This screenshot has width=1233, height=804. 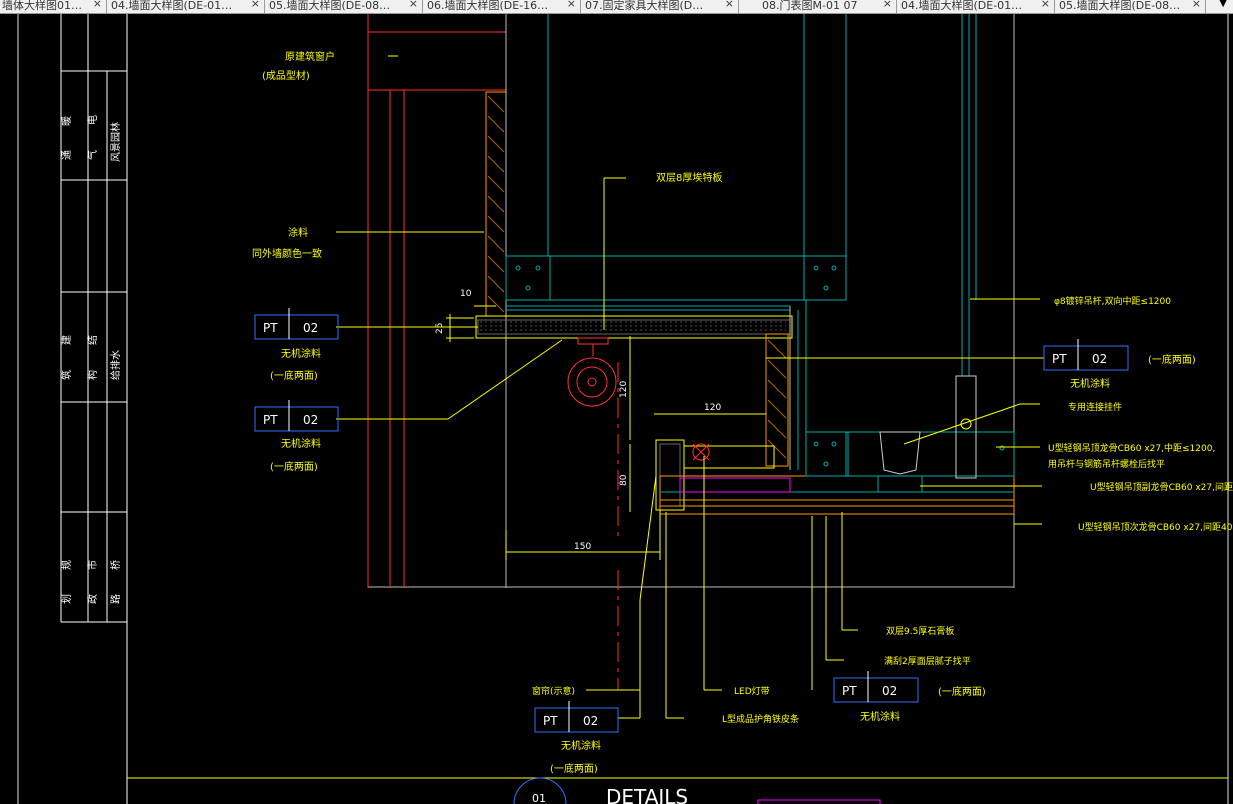 I want to click on pt-tag-5: PT 02 无机涂料 (一底两面), so click(x=576, y=738).